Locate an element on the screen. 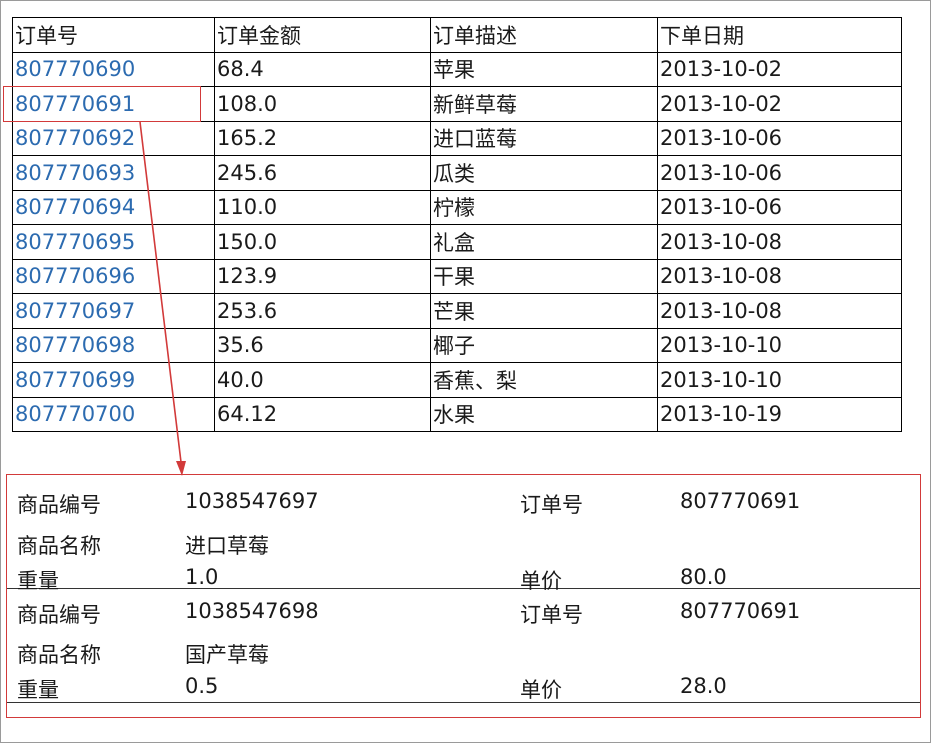  product-name-value: 进口草莓 is located at coordinates (227, 546).